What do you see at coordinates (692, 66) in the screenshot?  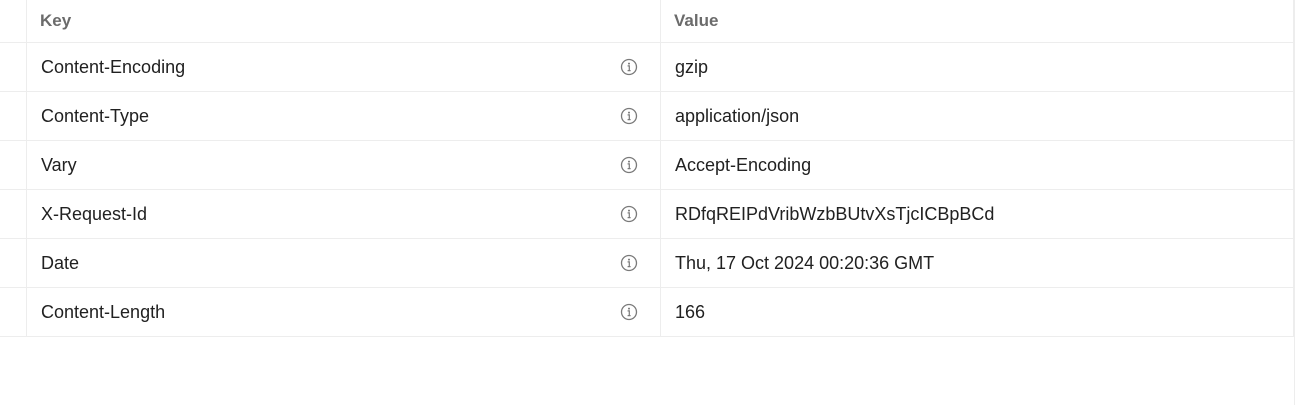 I see `header-value: gzip` at bounding box center [692, 66].